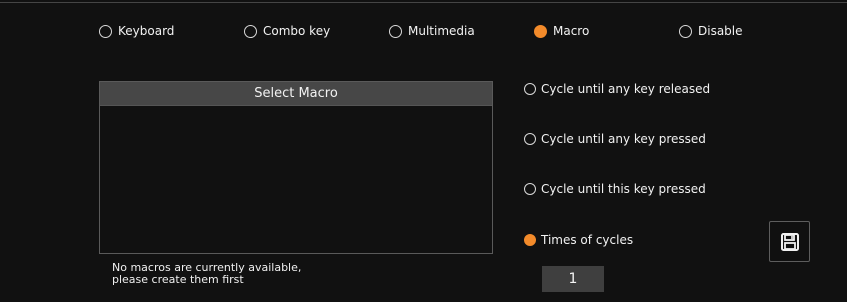 Image resolution: width=847 pixels, height=302 pixels. What do you see at coordinates (571, 31) in the screenshot?
I see `mode-label-macro: Macro` at bounding box center [571, 31].